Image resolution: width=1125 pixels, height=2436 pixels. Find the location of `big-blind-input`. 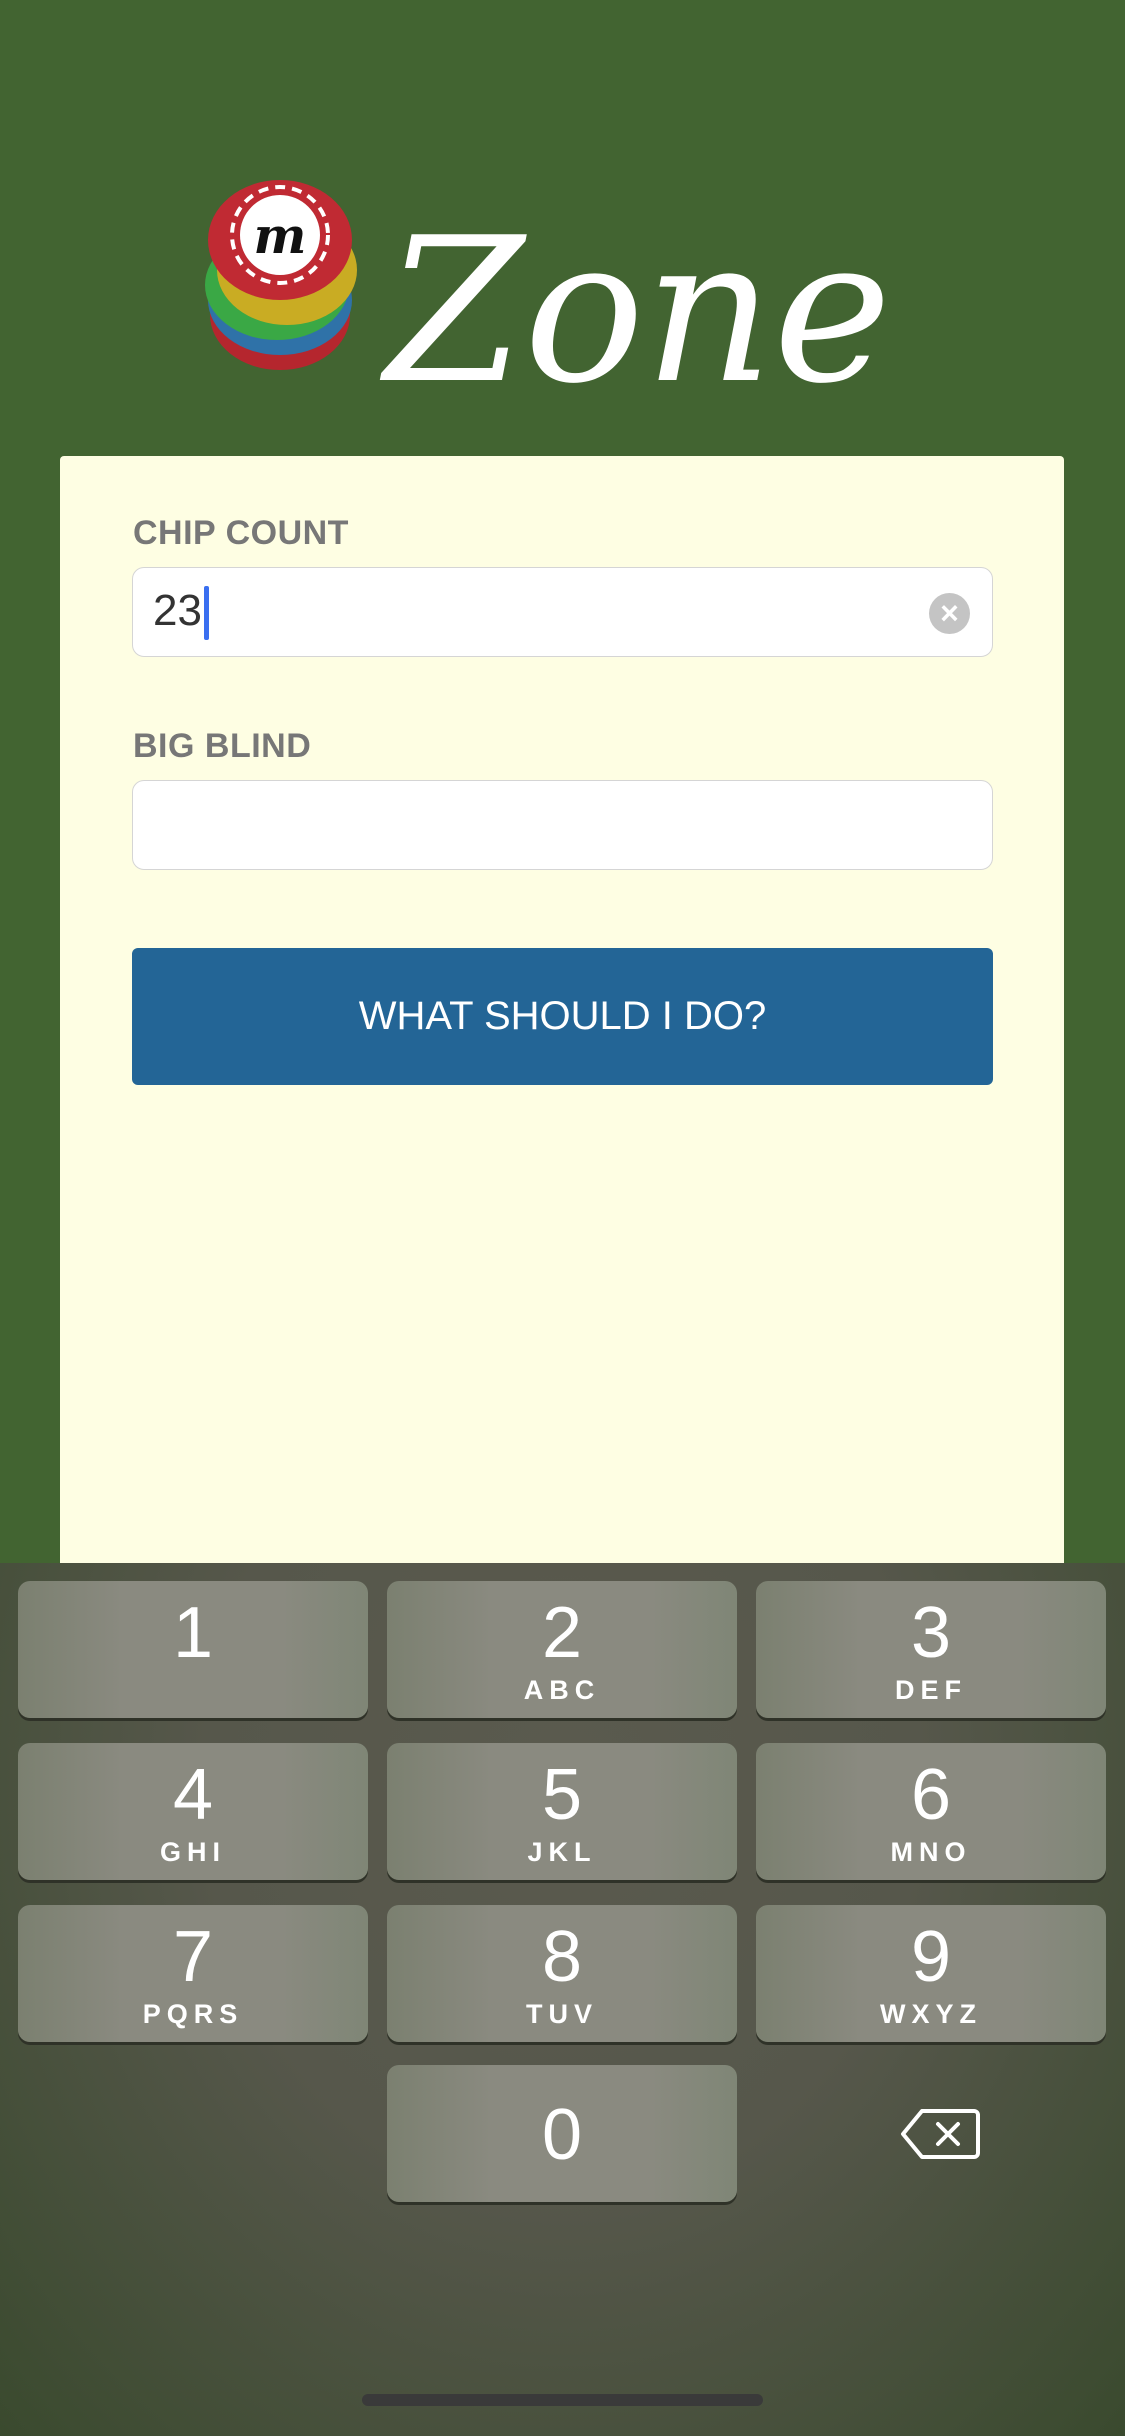

big-blind-input is located at coordinates (562, 825).